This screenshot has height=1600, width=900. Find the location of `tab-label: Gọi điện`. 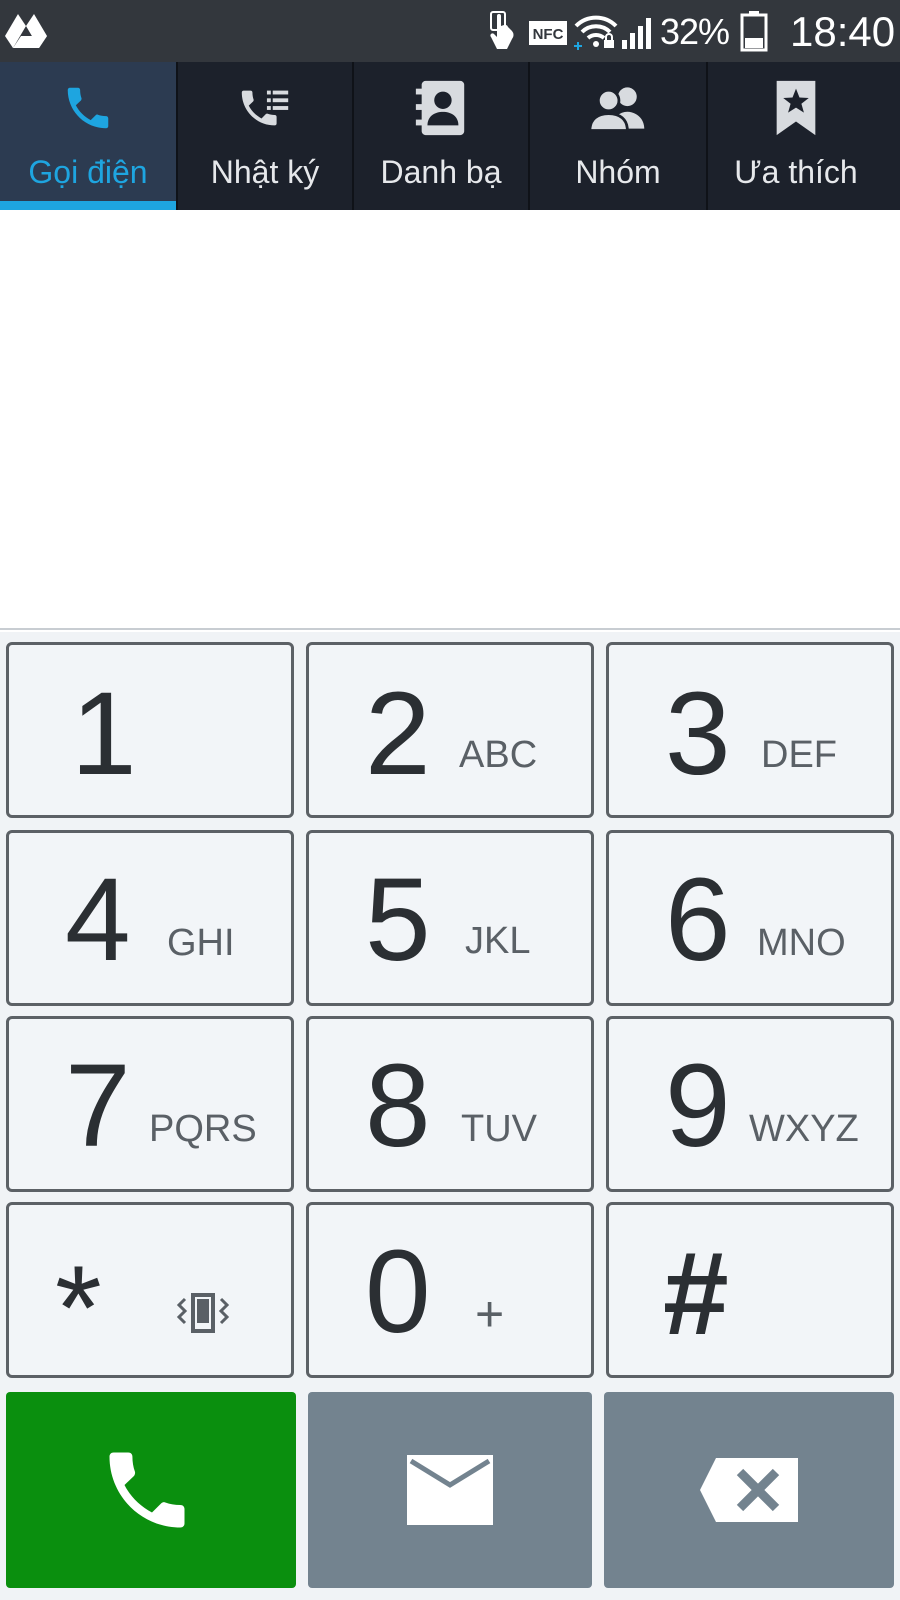

tab-label: Gọi điện is located at coordinates (88, 172).